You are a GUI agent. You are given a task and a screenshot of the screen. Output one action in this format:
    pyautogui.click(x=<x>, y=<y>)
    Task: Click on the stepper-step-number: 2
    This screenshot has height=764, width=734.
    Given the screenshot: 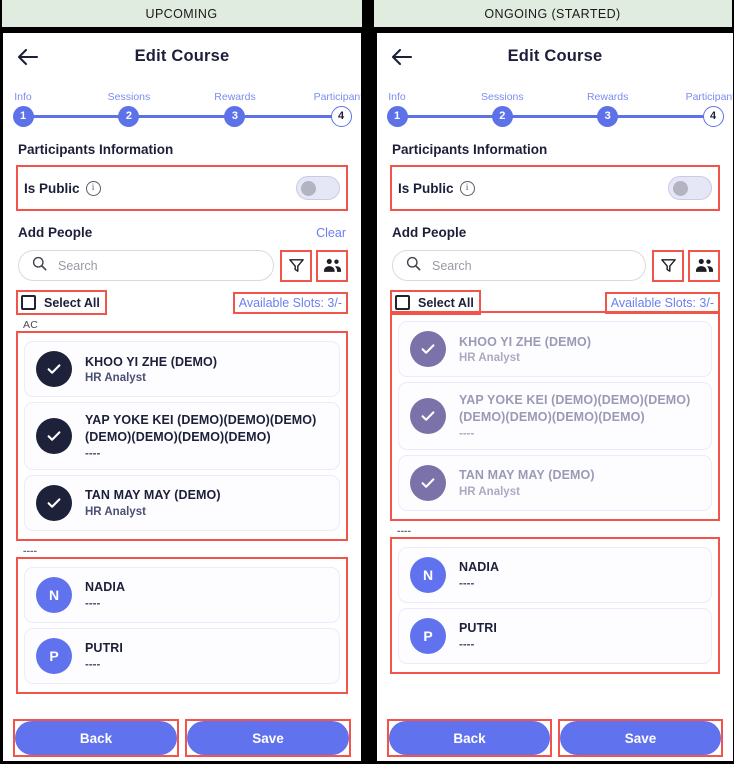 What is the action you would take?
    pyautogui.click(x=129, y=116)
    